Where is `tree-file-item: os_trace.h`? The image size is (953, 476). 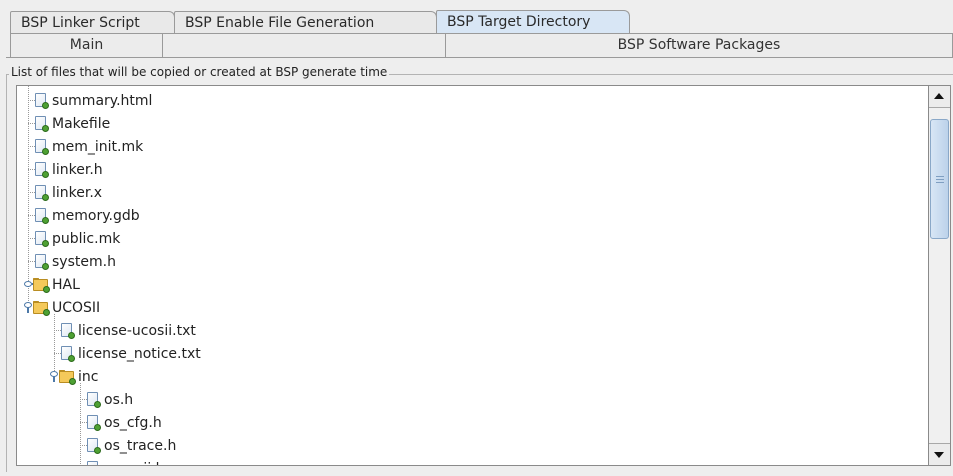 tree-file-item: os_trace.h is located at coordinates (130, 445).